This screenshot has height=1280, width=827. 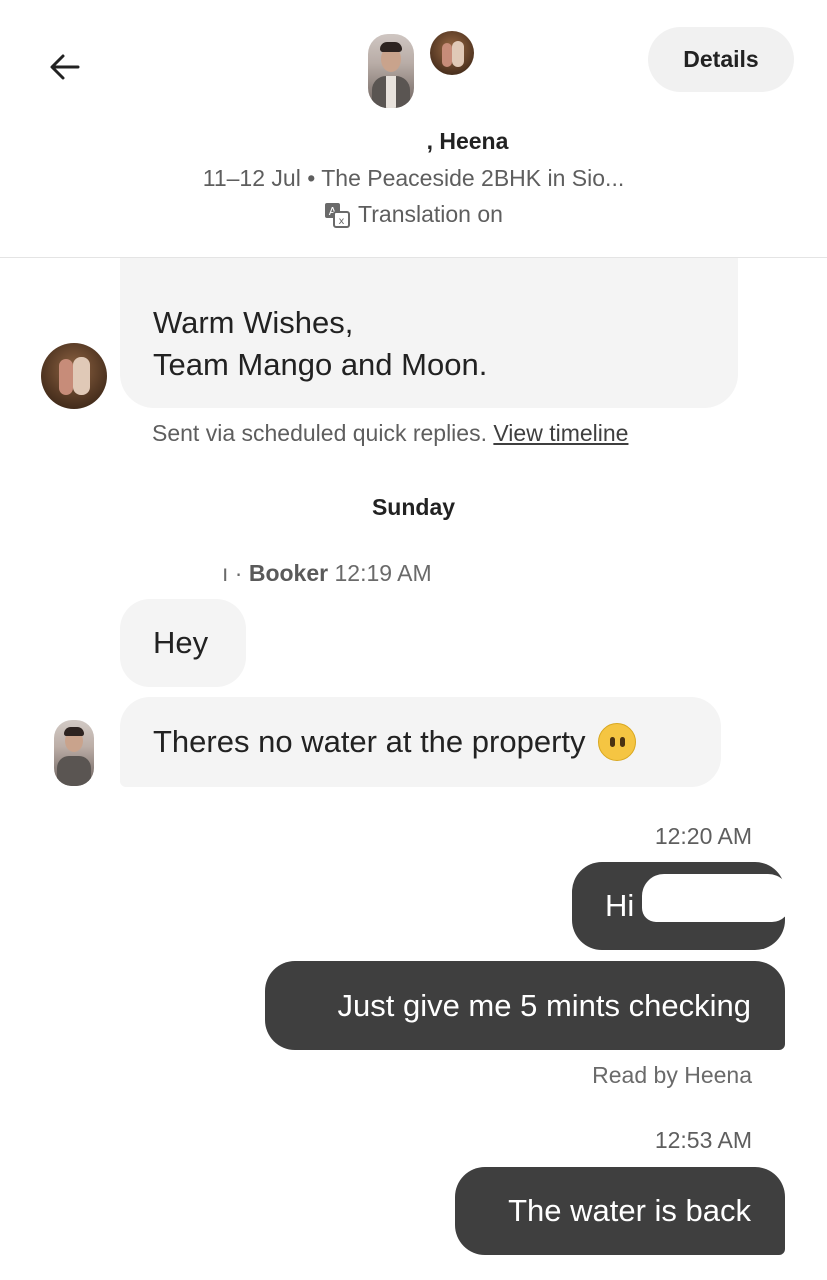 What do you see at coordinates (383, 573) in the screenshot?
I see `sender-time: 12:19 AM` at bounding box center [383, 573].